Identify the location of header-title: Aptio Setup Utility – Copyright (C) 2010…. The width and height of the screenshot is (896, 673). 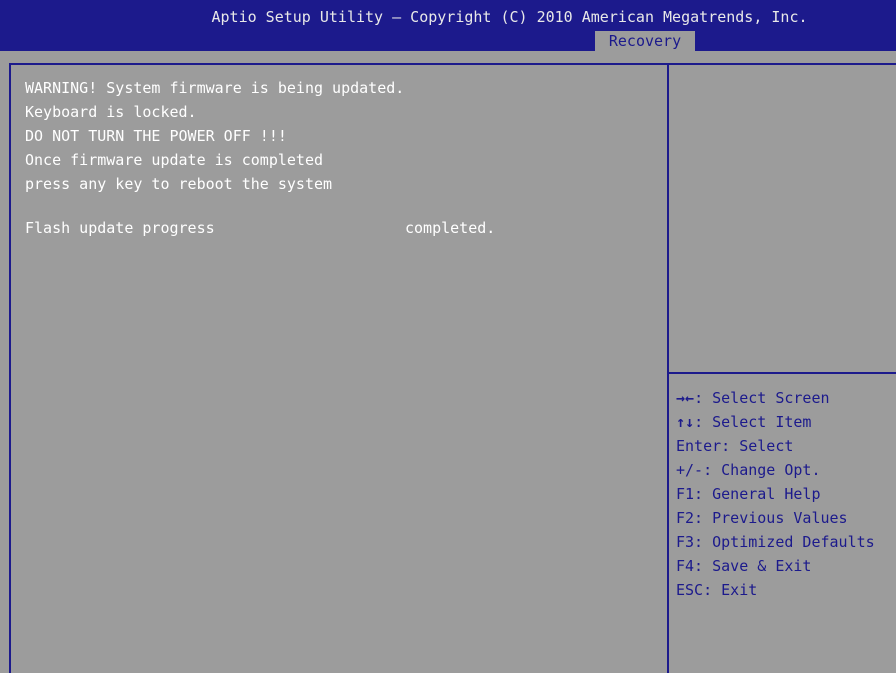
(509, 17).